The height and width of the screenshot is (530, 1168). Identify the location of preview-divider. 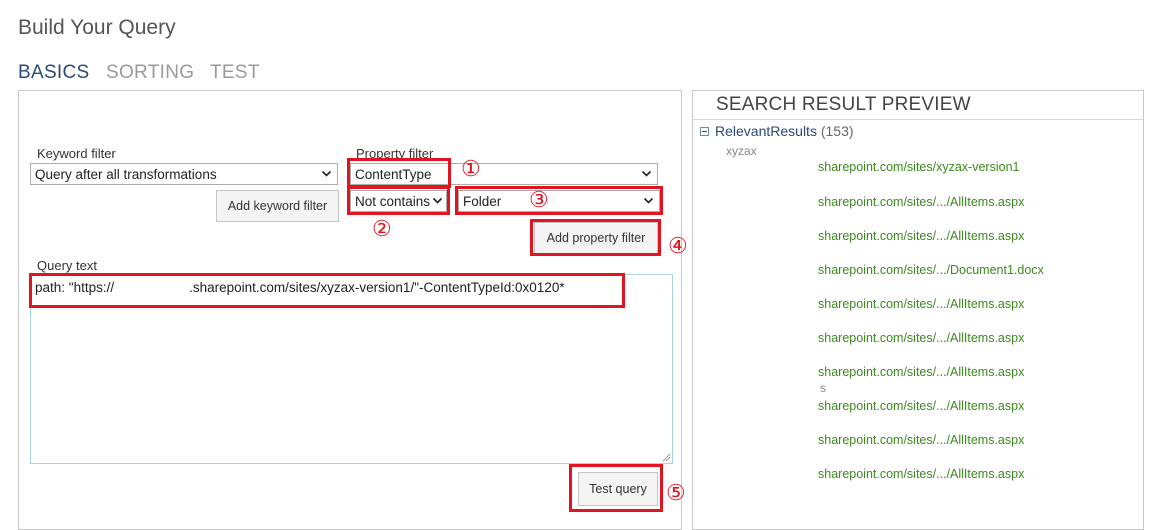
(918, 119).